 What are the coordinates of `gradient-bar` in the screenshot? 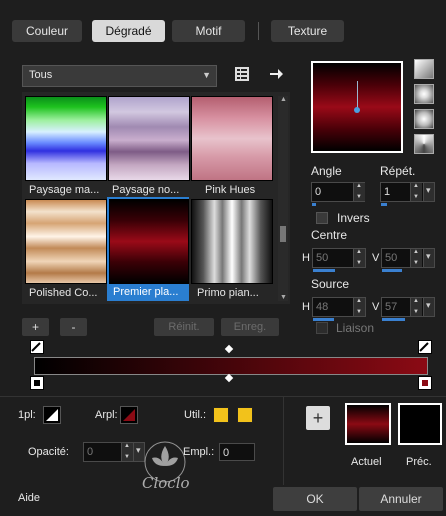 It's located at (231, 366).